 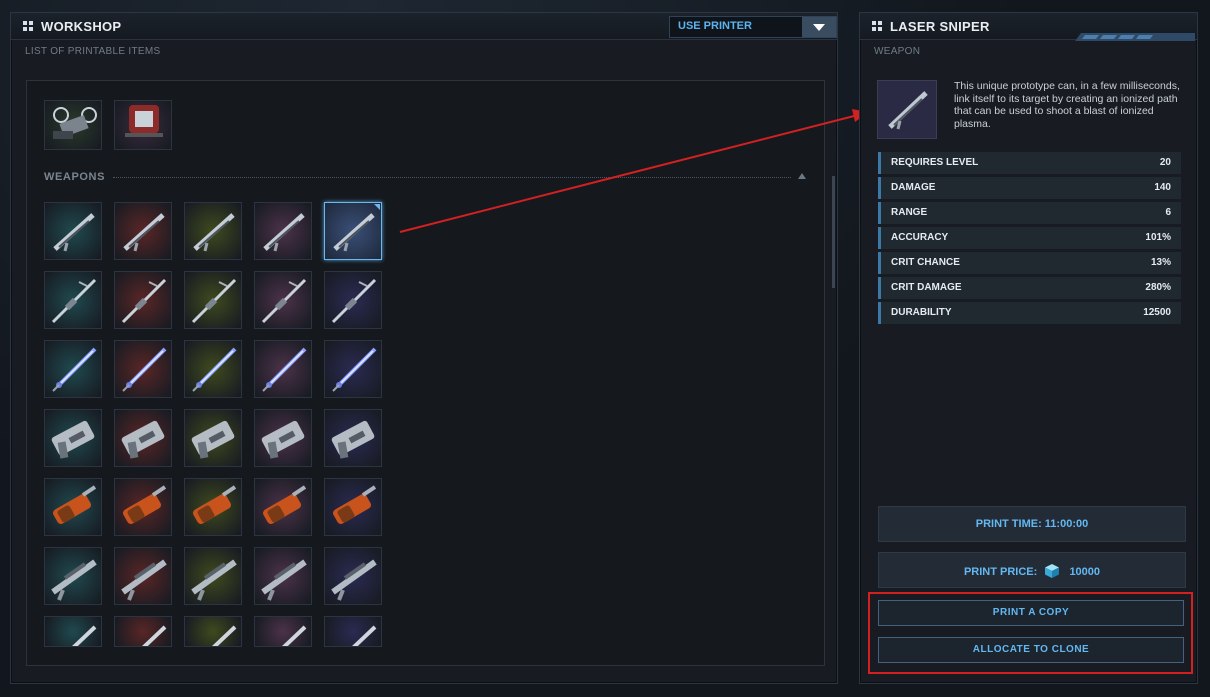 What do you see at coordinates (935, 162) in the screenshot?
I see `stat-name: REQUIRES LEVEL` at bounding box center [935, 162].